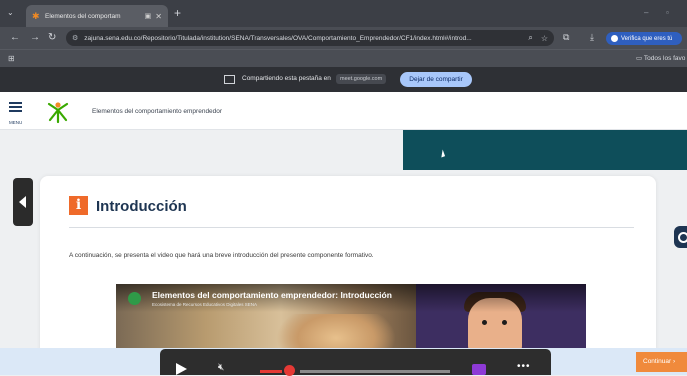  Describe the element at coordinates (436, 79) in the screenshot. I see `stop-sharing-button: Dejar de compartir` at that location.